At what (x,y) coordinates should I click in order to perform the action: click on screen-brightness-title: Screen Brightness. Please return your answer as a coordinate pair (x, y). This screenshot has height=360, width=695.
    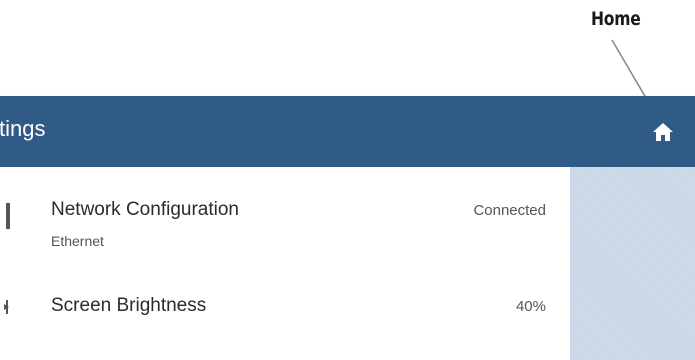
    Looking at the image, I should click on (129, 305).